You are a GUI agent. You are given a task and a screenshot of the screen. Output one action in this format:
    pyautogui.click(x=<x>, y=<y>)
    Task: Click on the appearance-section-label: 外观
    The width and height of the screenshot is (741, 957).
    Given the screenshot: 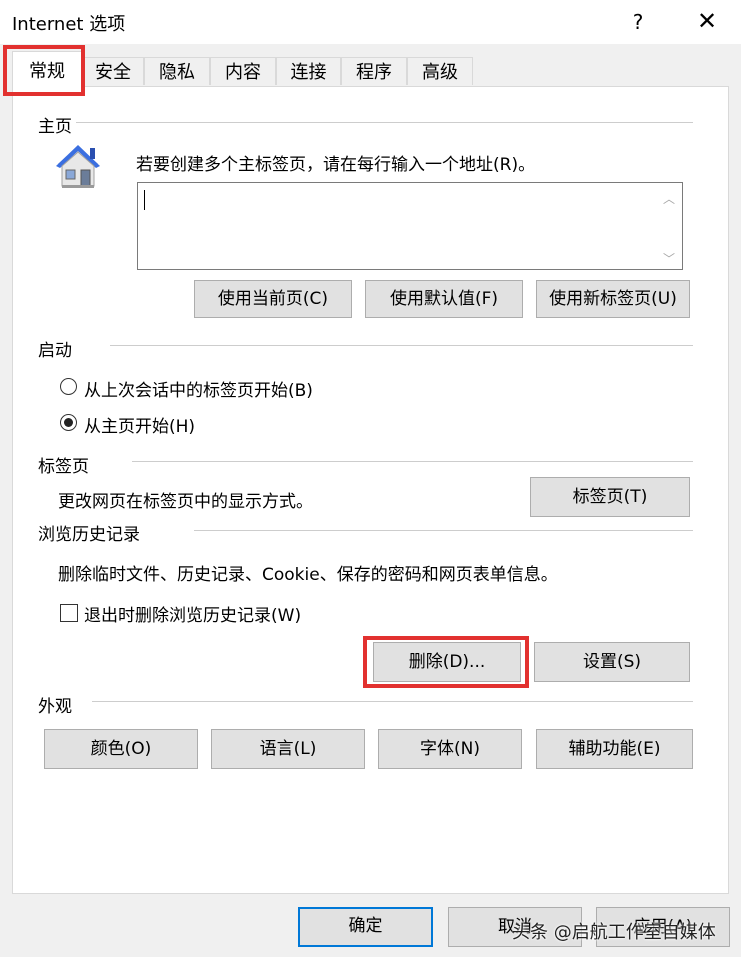 What is the action you would take?
    pyautogui.click(x=55, y=707)
    